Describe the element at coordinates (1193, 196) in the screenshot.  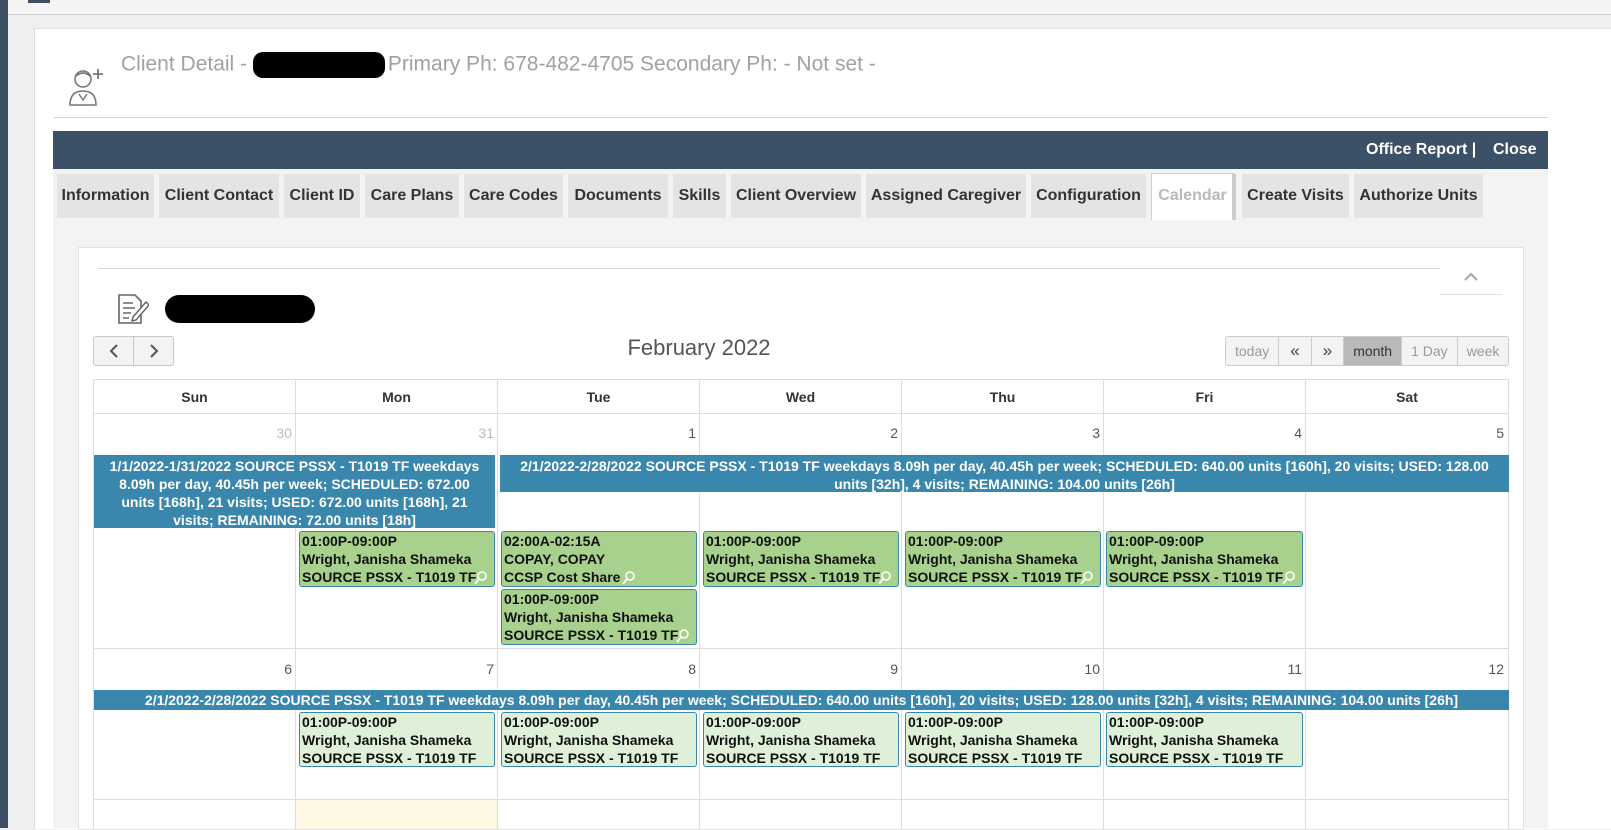
I see `tab-calendar: Calendar` at that location.